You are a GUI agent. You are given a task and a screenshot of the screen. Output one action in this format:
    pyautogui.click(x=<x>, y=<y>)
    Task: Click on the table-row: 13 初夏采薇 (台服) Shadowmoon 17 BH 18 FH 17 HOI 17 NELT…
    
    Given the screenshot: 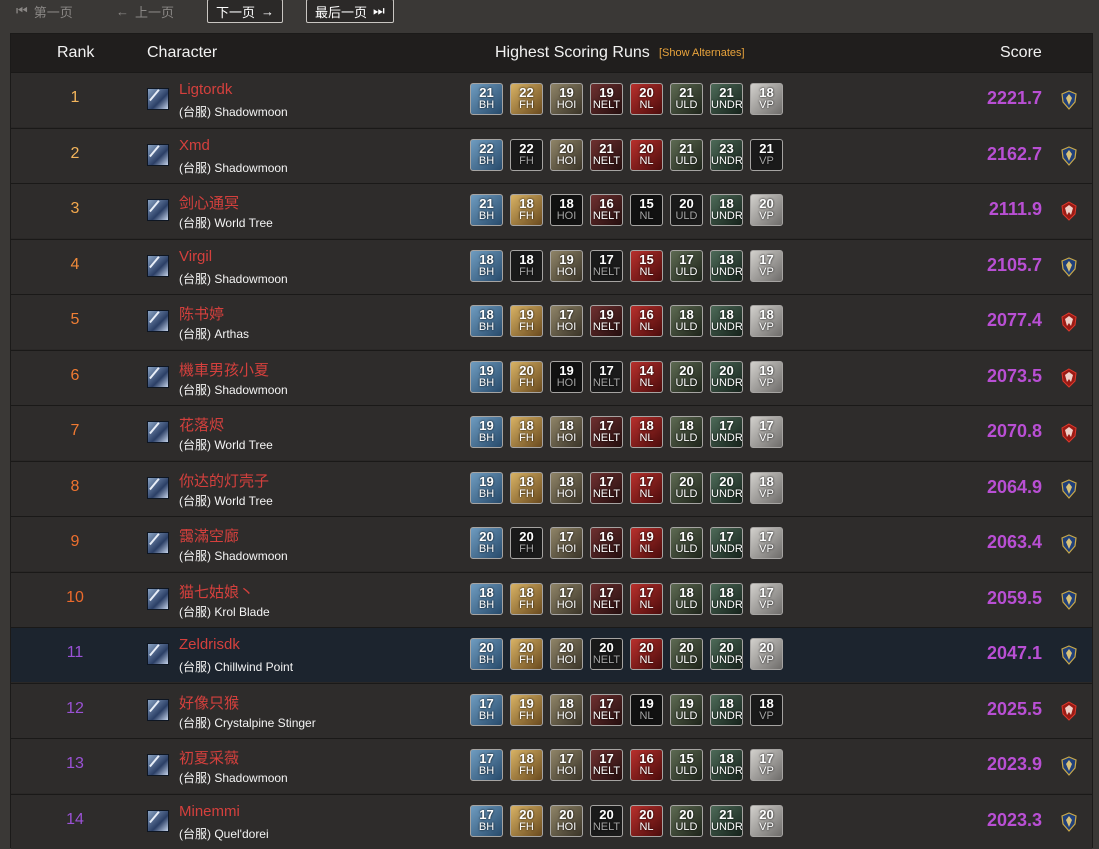 What is the action you would take?
    pyautogui.click(x=551, y=765)
    